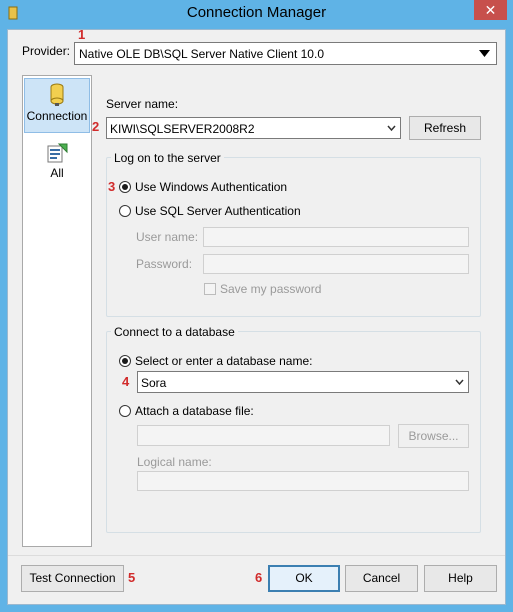 The width and height of the screenshot is (513, 612). What do you see at coordinates (82, 34) in the screenshot?
I see `callout-1: 1` at bounding box center [82, 34].